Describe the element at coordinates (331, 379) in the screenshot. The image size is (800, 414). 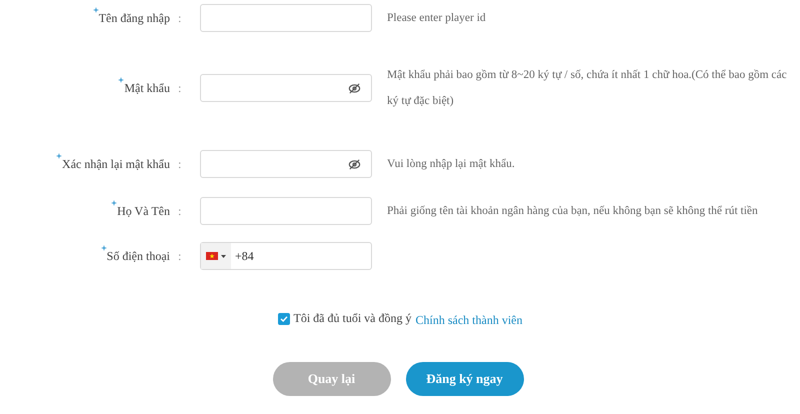
I see `back-button: Quay lại` at that location.